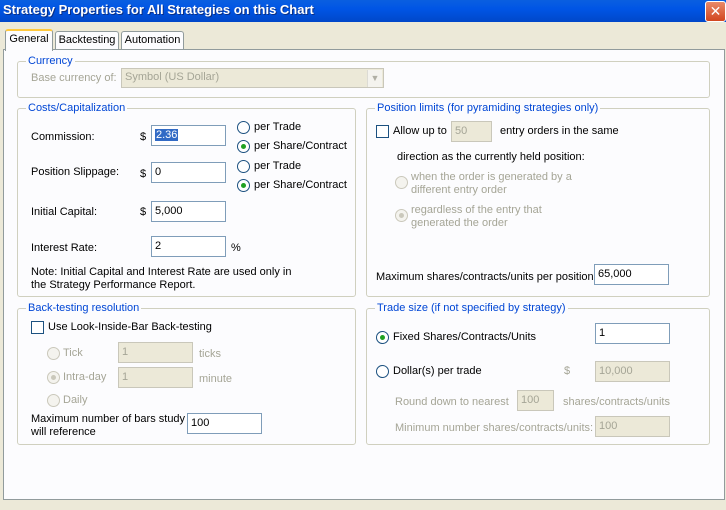  I want to click on base-currency-value: Symbol (US Dollar), so click(172, 77).